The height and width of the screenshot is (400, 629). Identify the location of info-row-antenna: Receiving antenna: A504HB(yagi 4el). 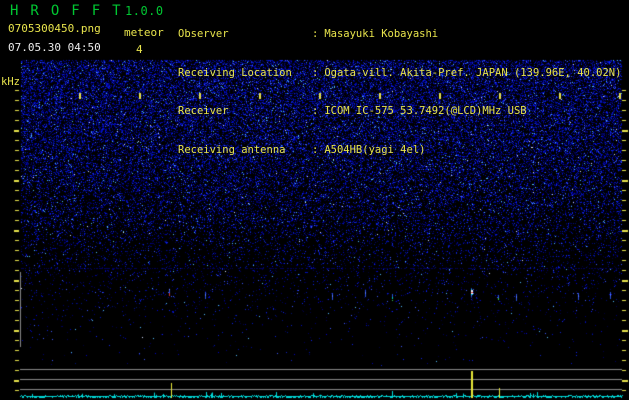
(399, 150).